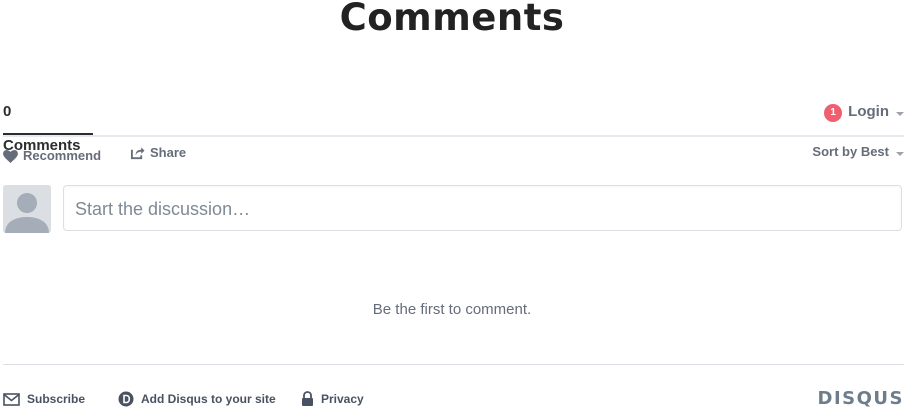  I want to click on share-button: Share, so click(158, 153).